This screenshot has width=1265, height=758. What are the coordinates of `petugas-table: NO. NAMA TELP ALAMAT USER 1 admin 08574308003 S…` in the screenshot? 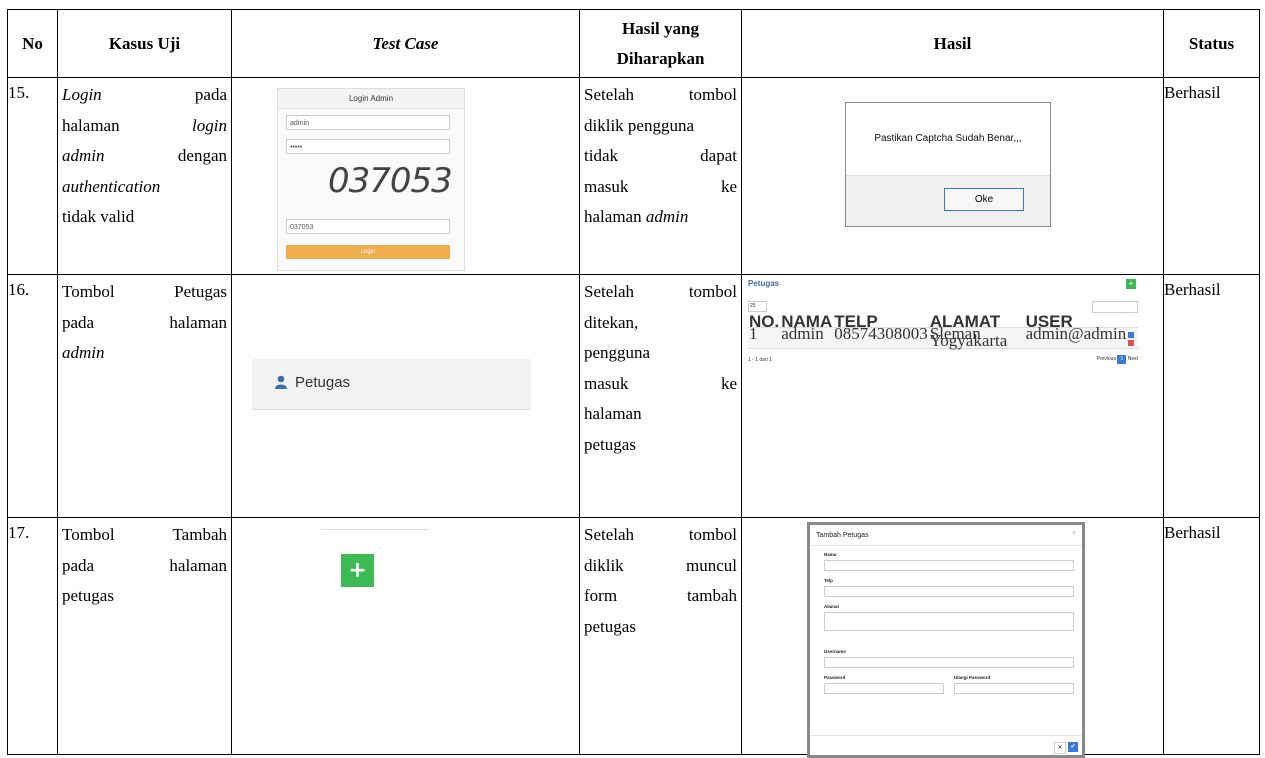 It's located at (943, 331).